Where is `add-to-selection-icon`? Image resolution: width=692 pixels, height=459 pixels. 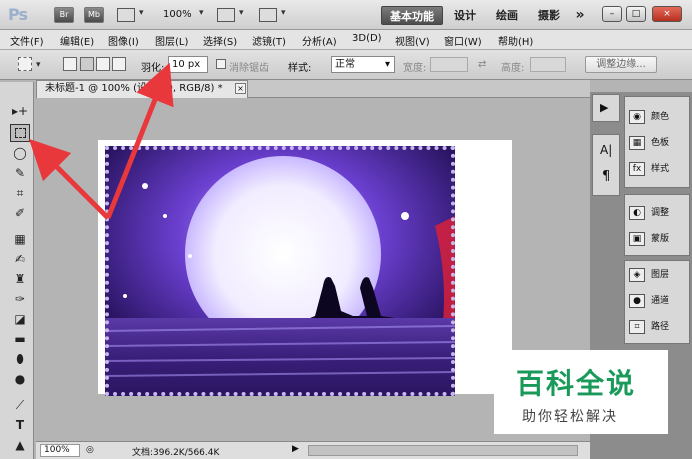
add-to-selection-icon is located at coordinates (87, 64).